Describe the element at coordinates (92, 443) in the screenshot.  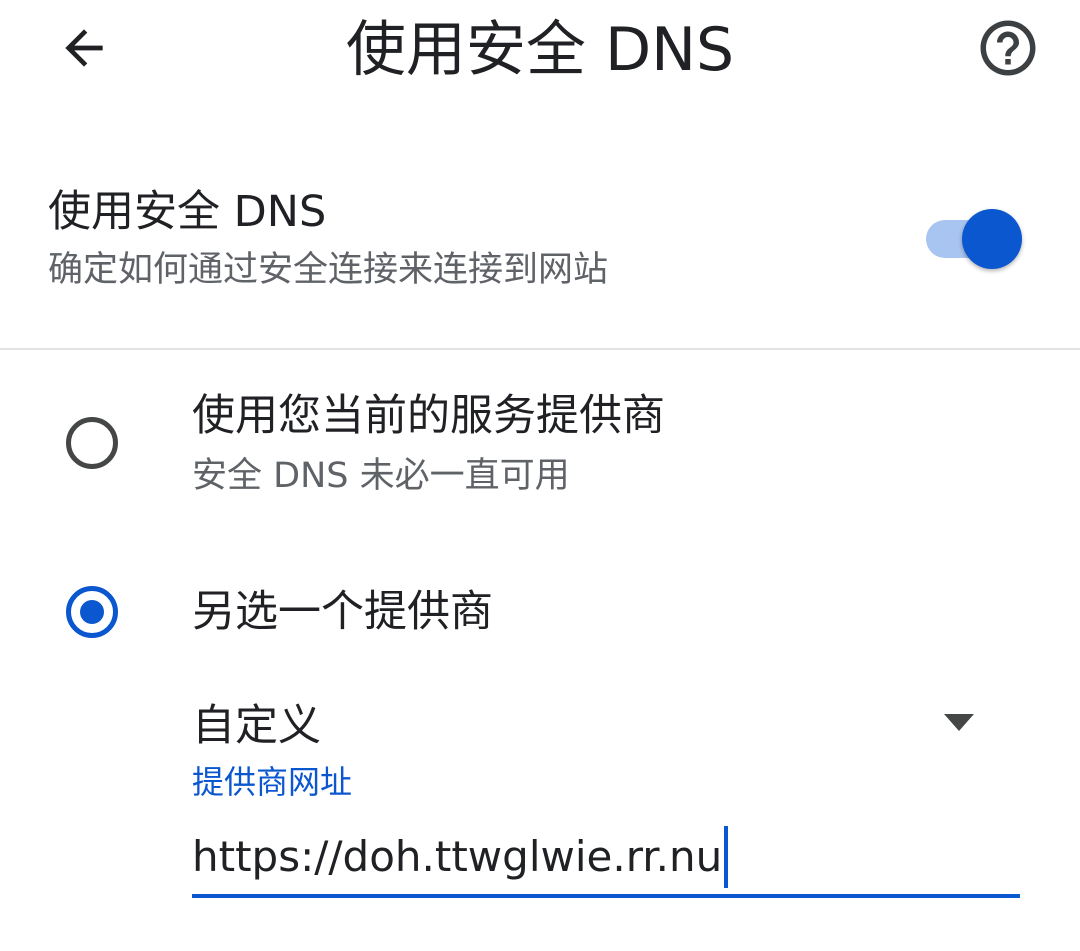
I see `radio-unselected-icon` at that location.